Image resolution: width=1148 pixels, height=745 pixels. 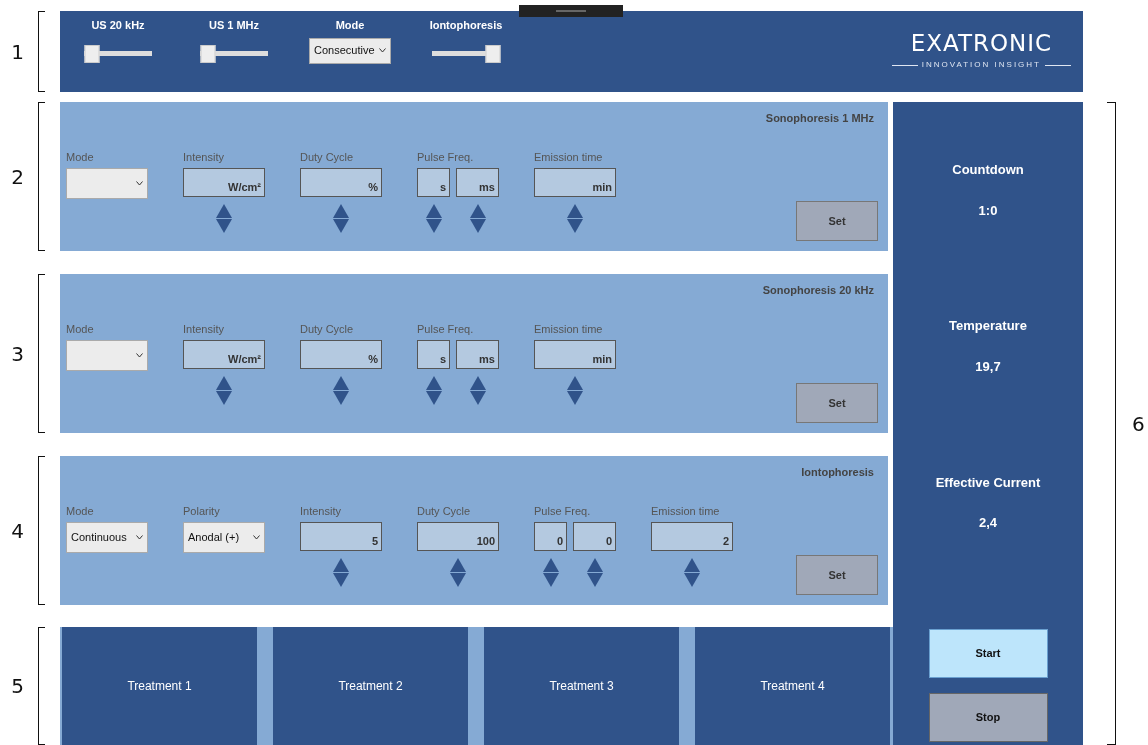 What do you see at coordinates (370, 686) in the screenshot?
I see `treatment-button: Treatment 2` at bounding box center [370, 686].